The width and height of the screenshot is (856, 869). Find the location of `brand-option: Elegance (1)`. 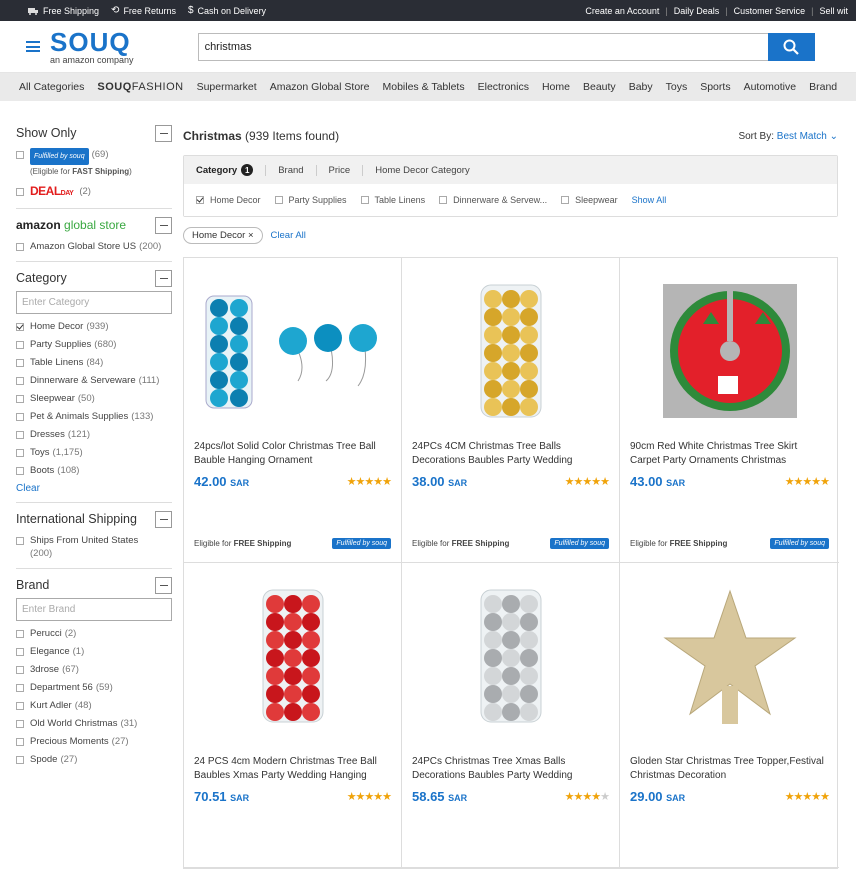

brand-option: Elegance (1) is located at coordinates (94, 651).